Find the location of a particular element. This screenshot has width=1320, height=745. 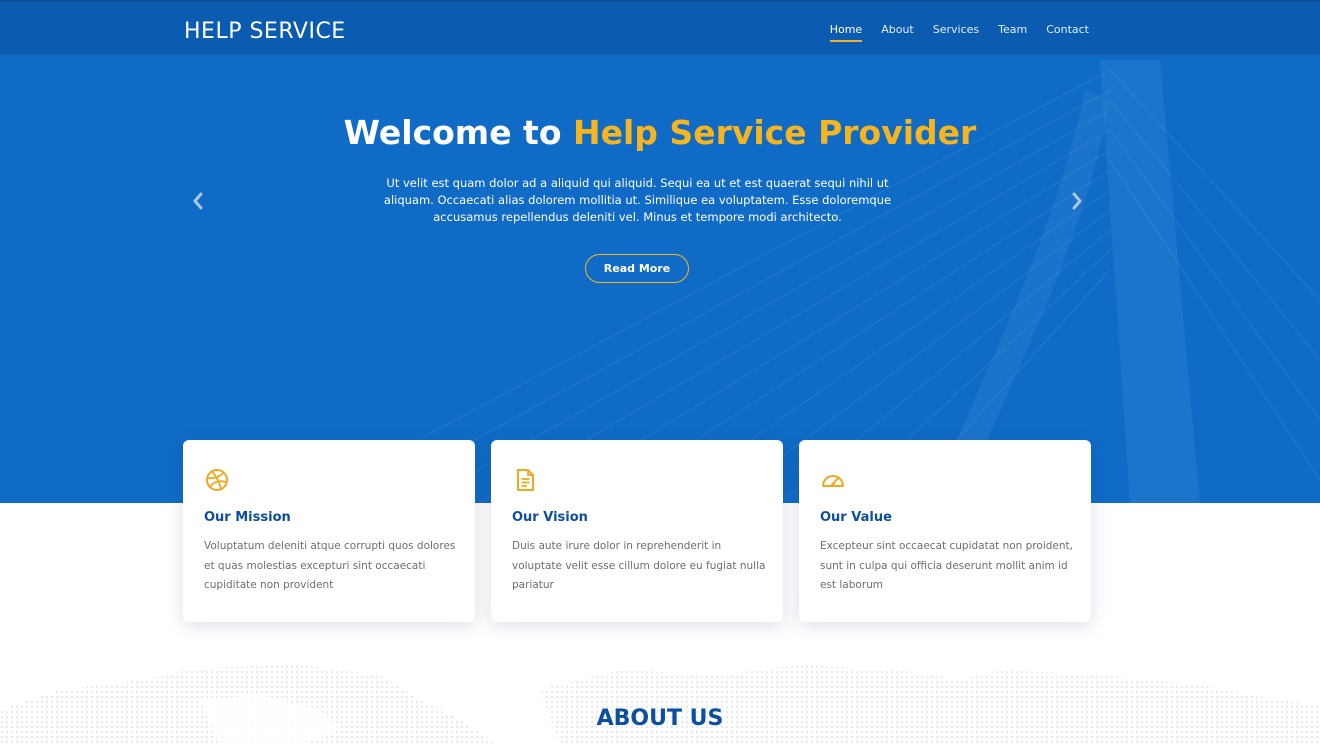

carousel-next-button is located at coordinates (1077, 201).